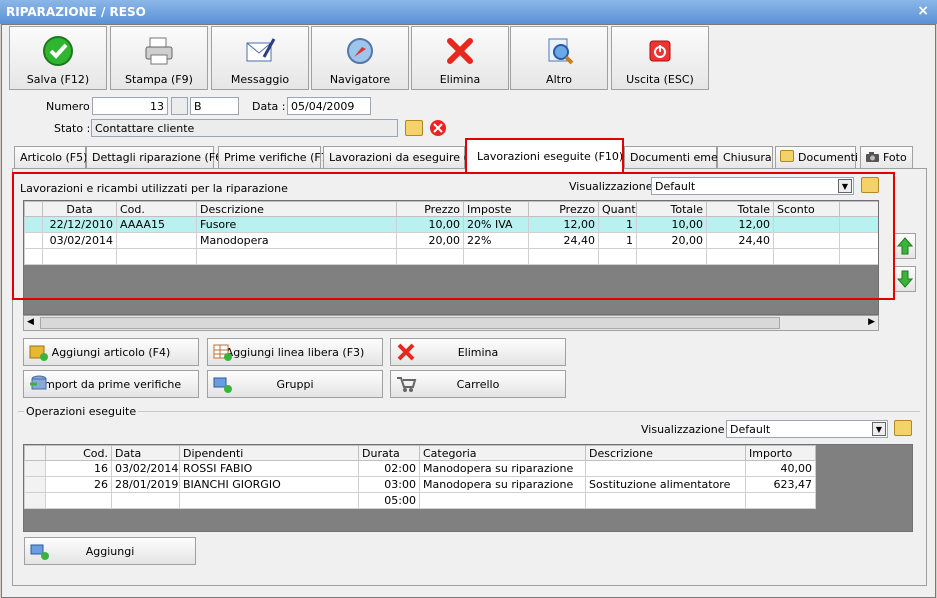 This screenshot has height=598, width=937. I want to click on window-title-bar: RIPARAZIONE / RESO ×, so click(468, 12).